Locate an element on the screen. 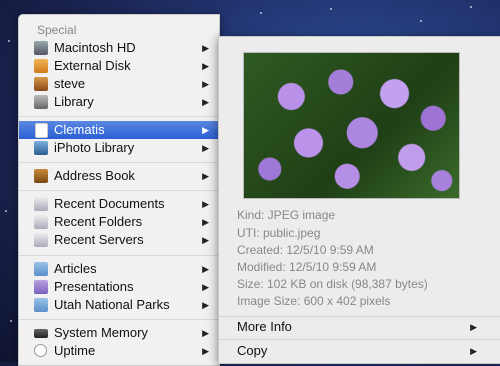  recent-folders-icon is located at coordinates (41, 222).